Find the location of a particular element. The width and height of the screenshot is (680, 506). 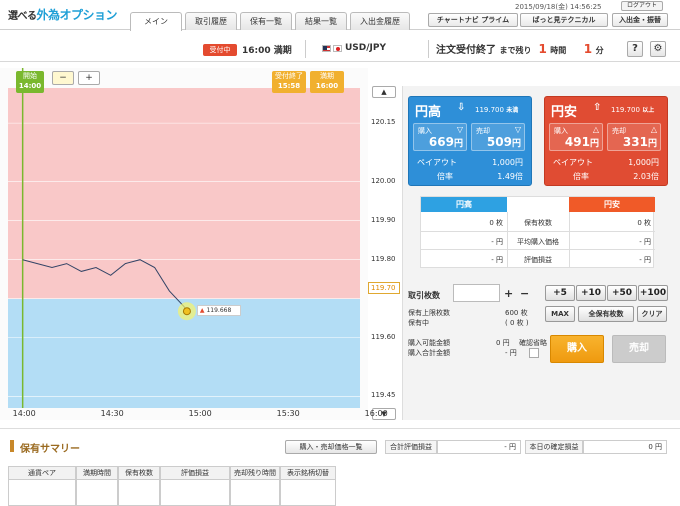

end-label: 受付終了 15:58 is located at coordinates (289, 82).